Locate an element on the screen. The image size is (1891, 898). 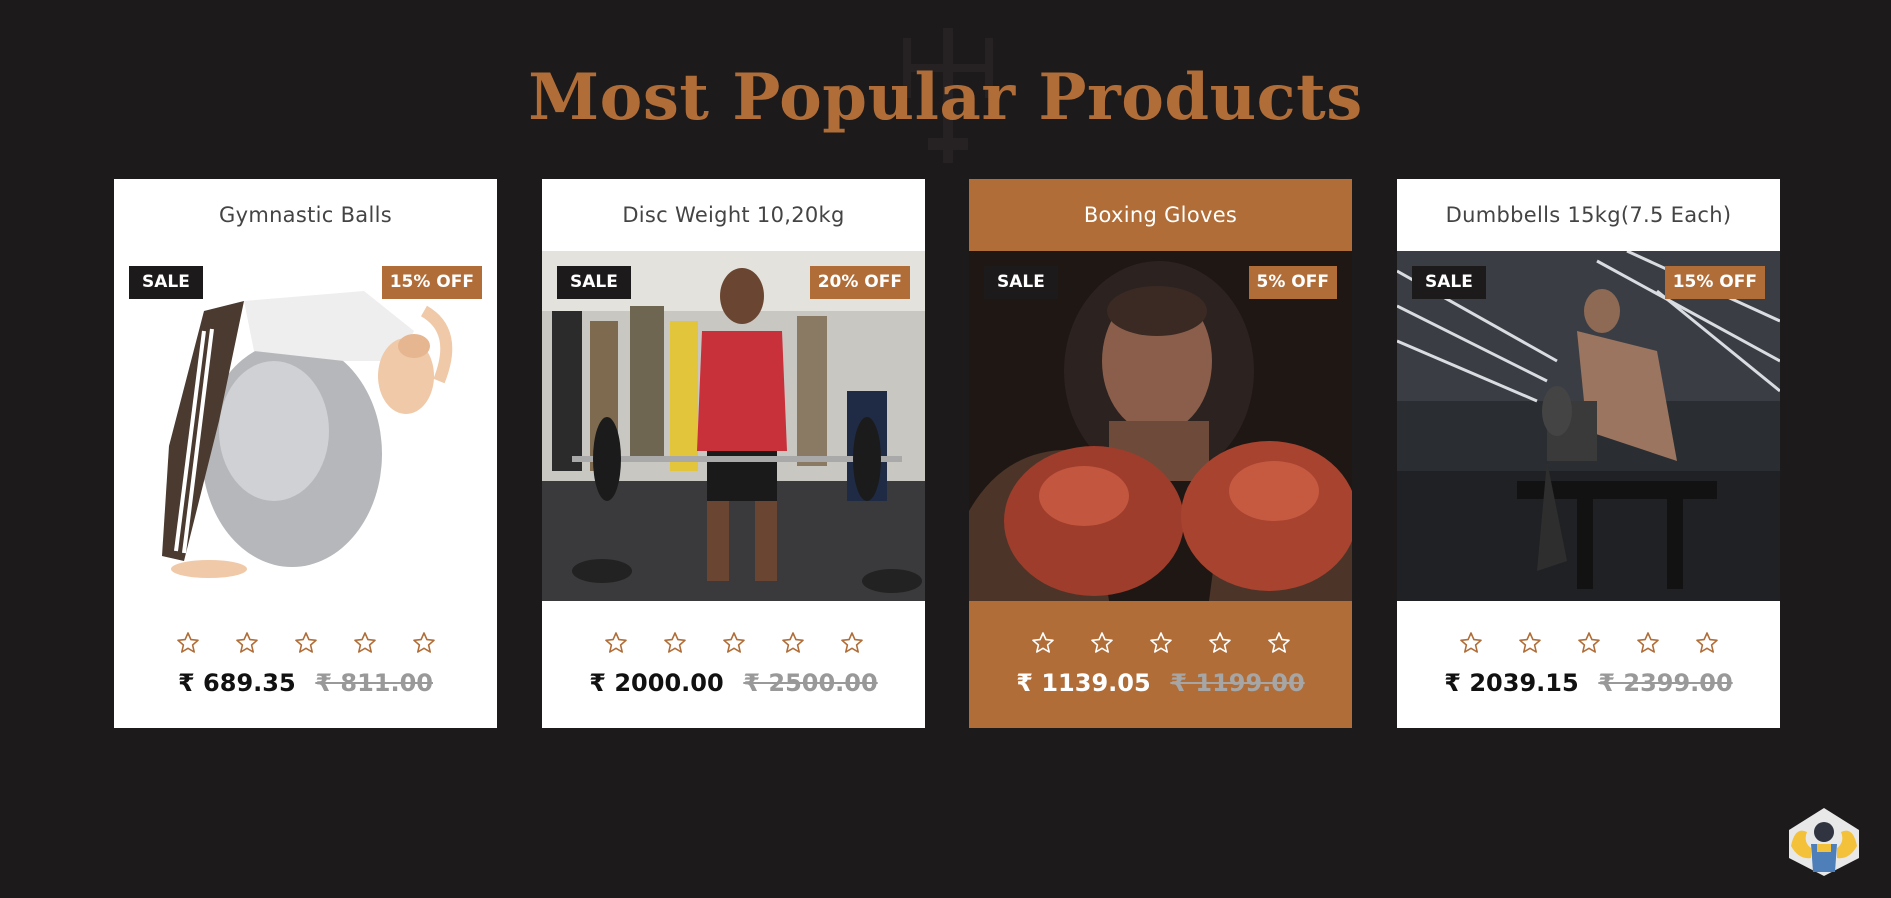
product-name: Dumbbells 15kg(7.5 Each) is located at coordinates (1588, 215).